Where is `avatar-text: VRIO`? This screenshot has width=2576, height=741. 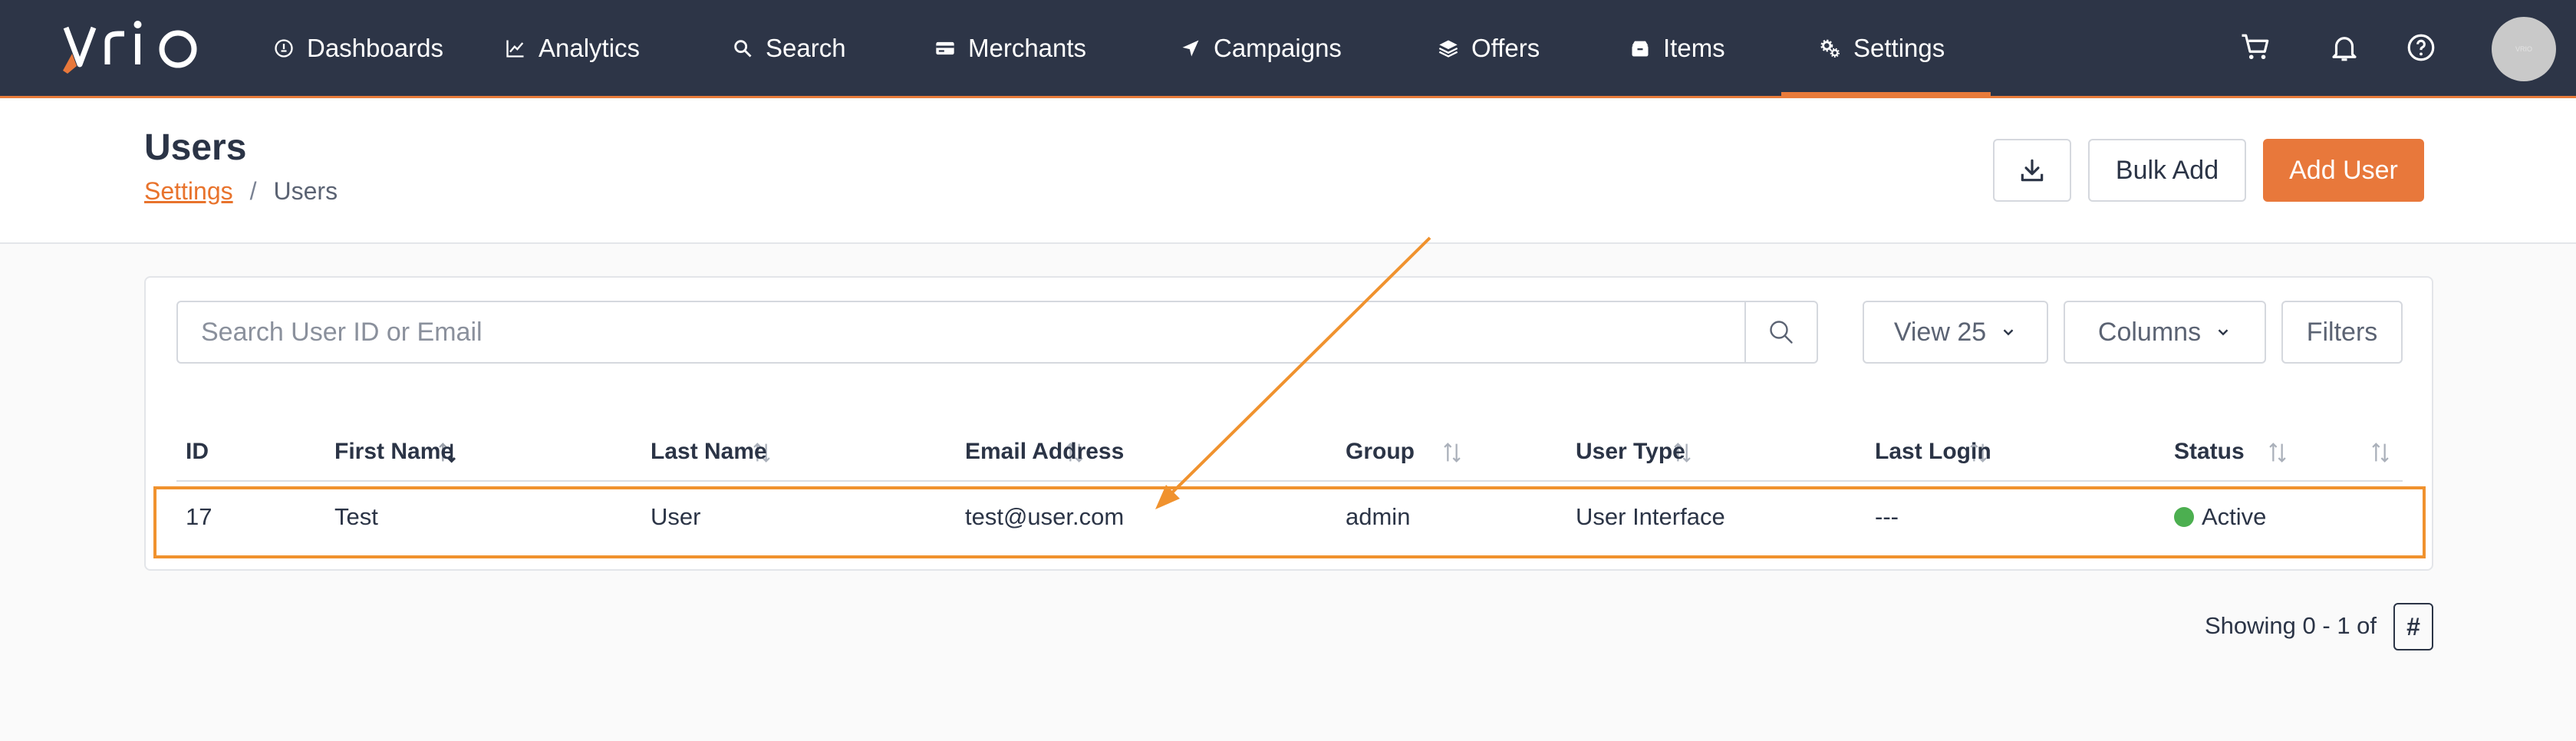
avatar-text: VRIO is located at coordinates (2523, 49).